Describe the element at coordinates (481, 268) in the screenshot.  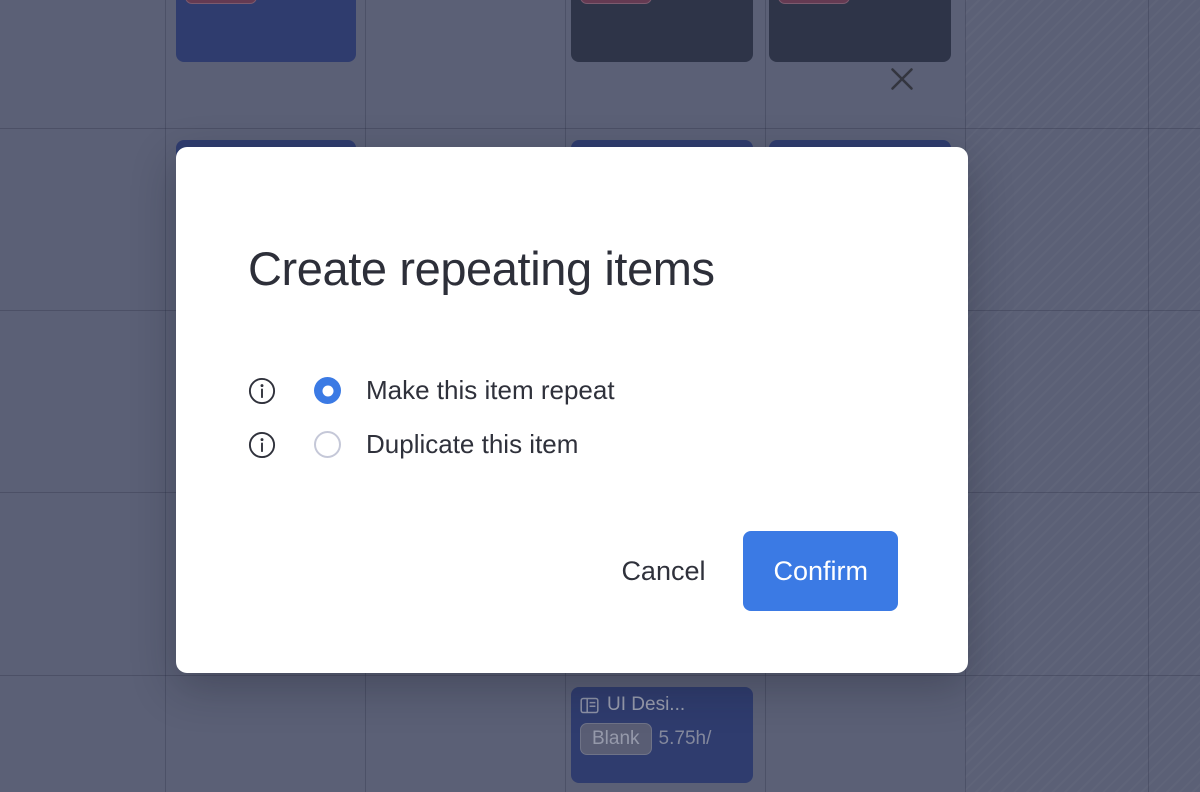
I see `page-title: Create repeating items` at that location.